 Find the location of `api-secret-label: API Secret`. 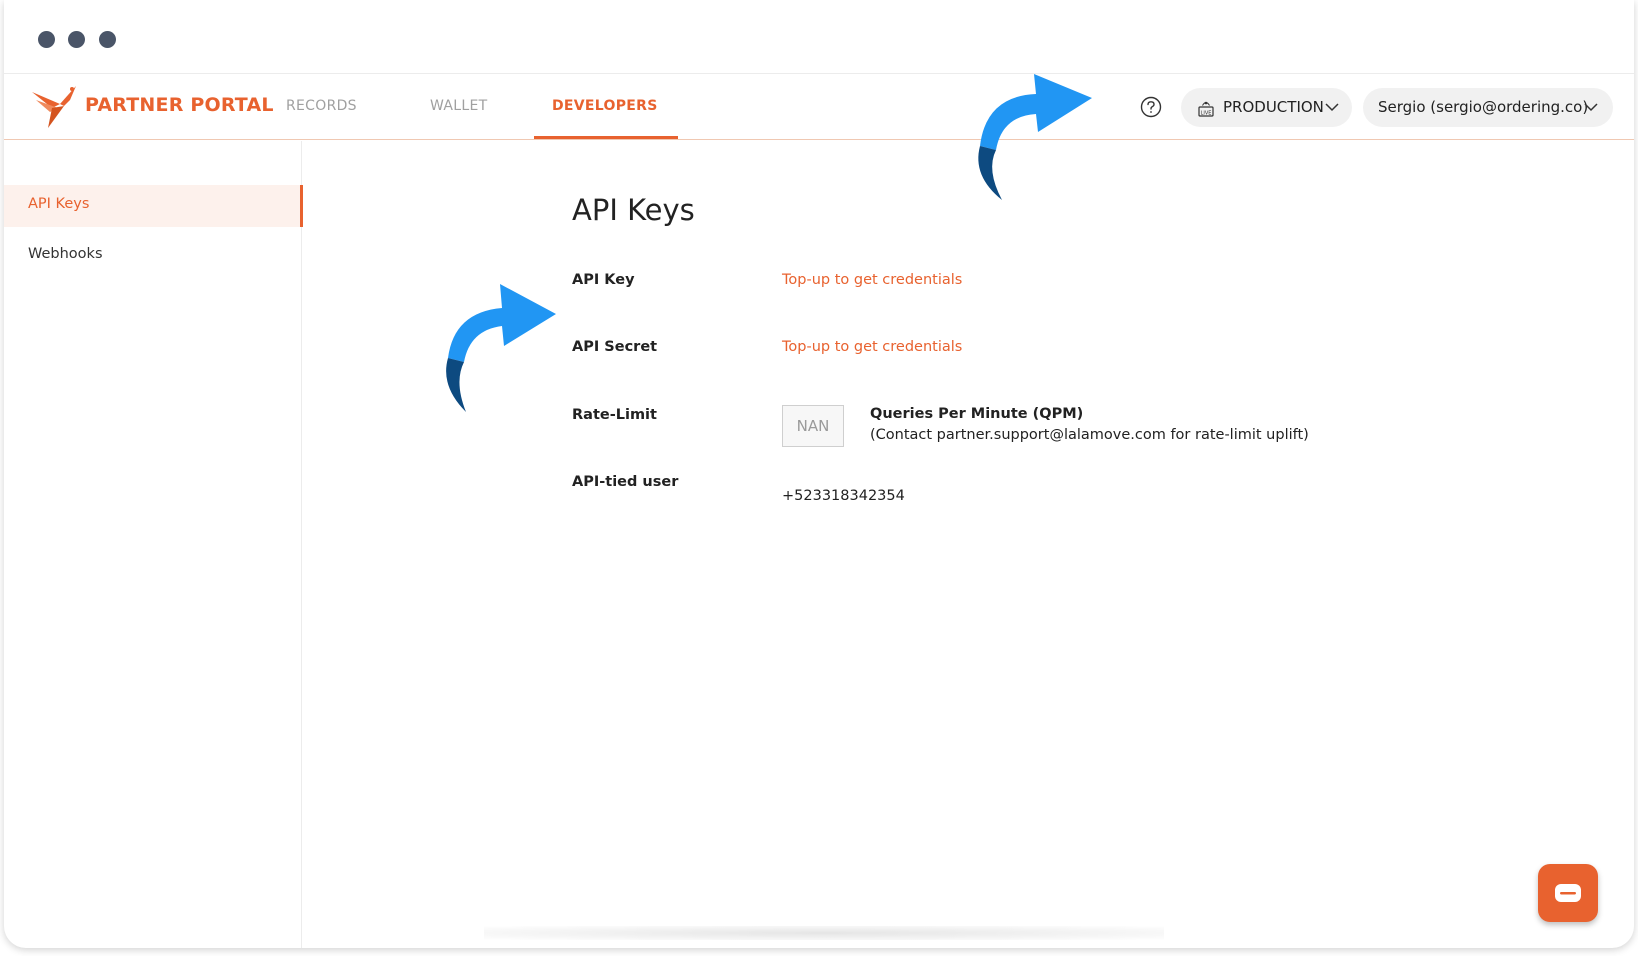

api-secret-label: API Secret is located at coordinates (615, 347).